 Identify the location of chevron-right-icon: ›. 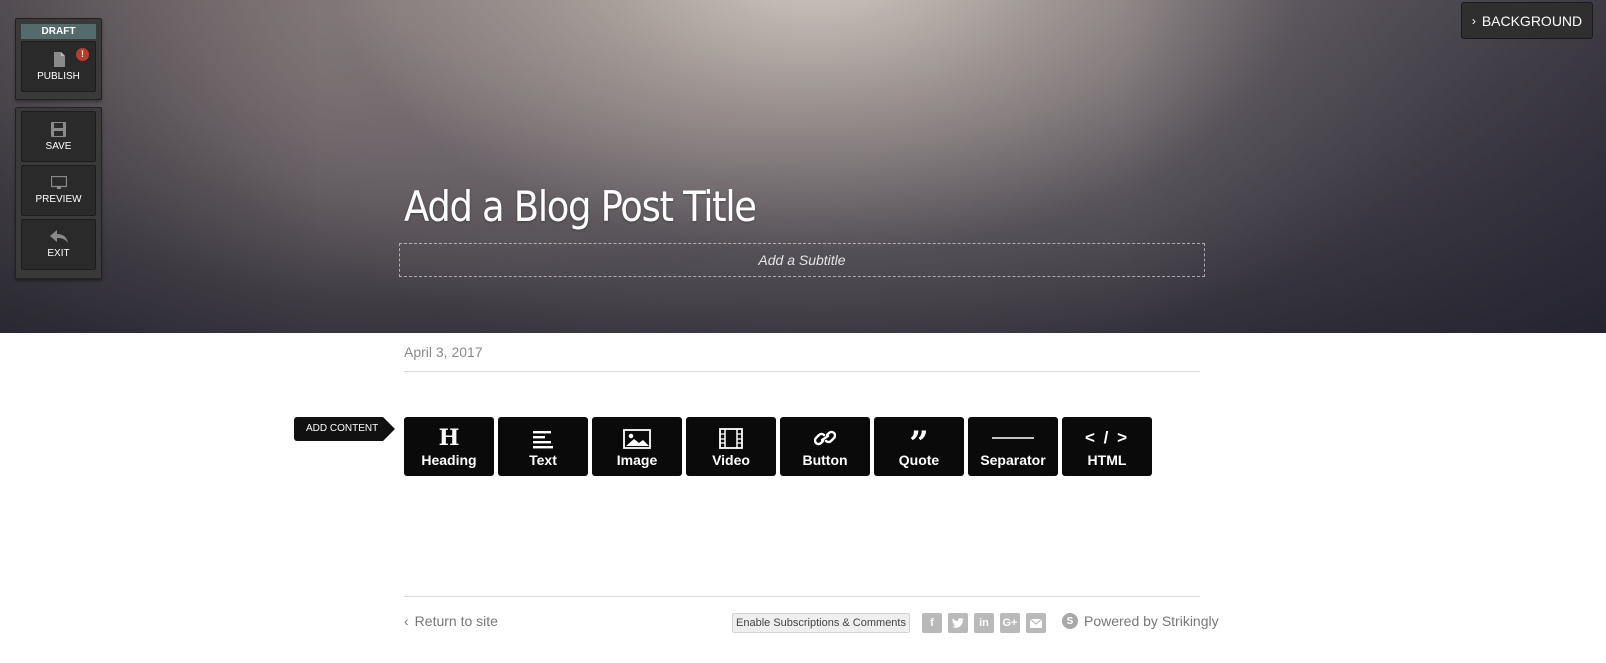
(1473, 20).